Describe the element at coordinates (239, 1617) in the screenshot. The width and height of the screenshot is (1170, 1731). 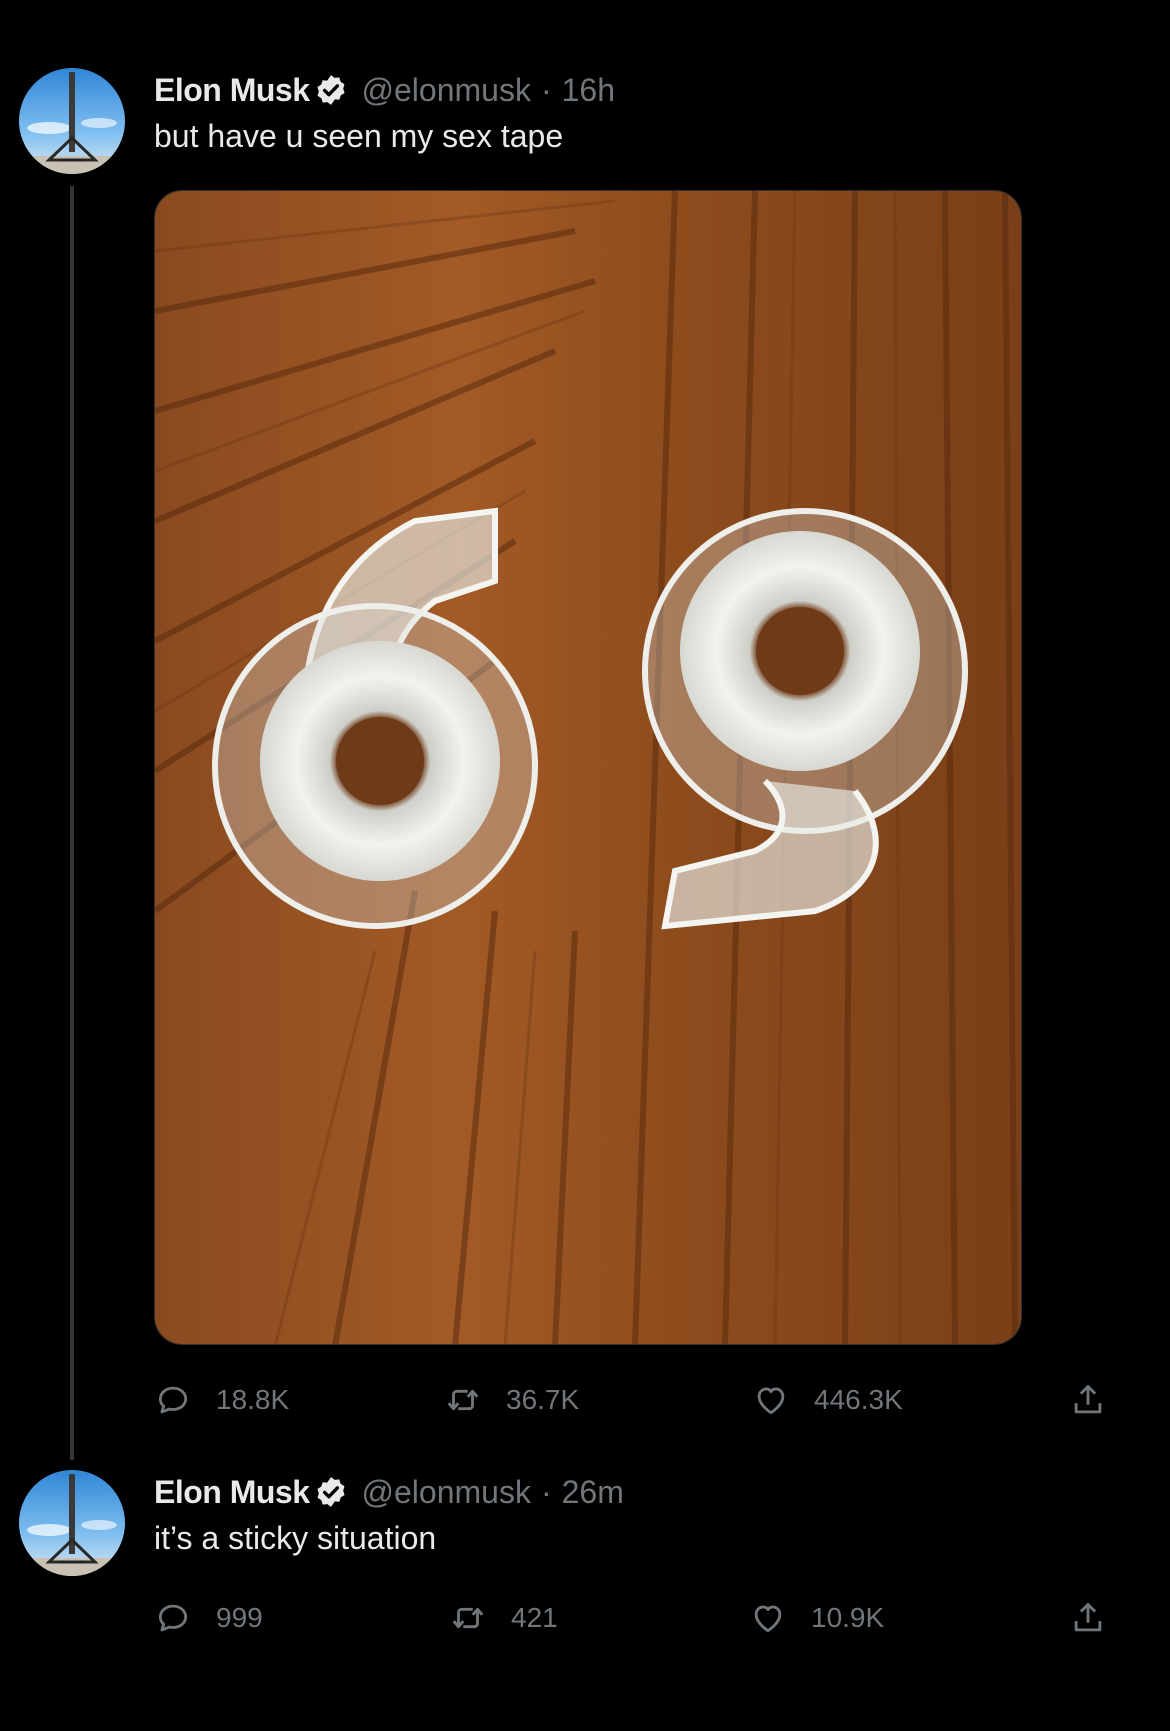
I see `reply-count: 999` at that location.